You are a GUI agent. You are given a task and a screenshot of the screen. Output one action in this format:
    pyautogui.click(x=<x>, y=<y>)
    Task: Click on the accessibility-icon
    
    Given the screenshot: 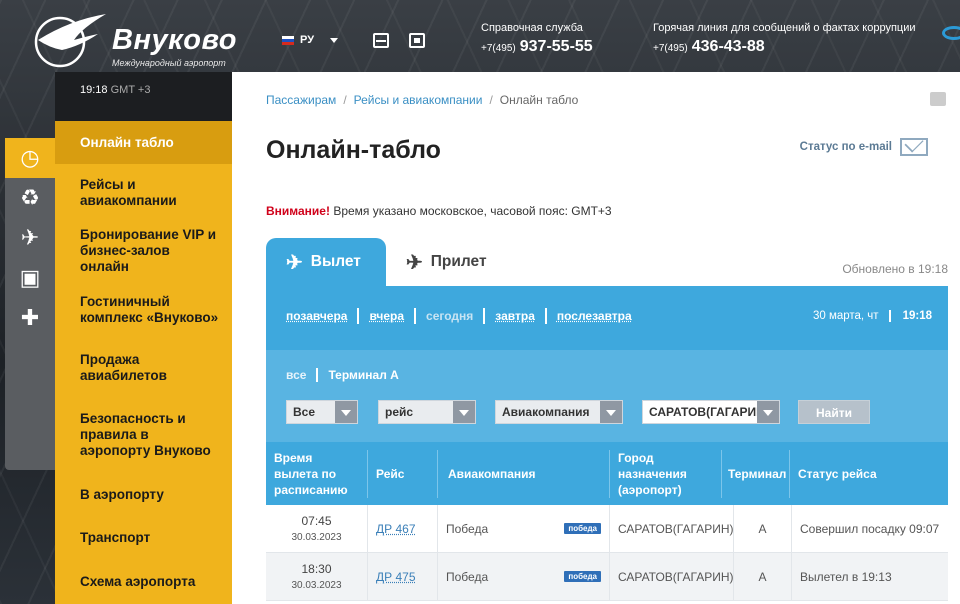 What is the action you would take?
    pyautogui.click(x=381, y=40)
    